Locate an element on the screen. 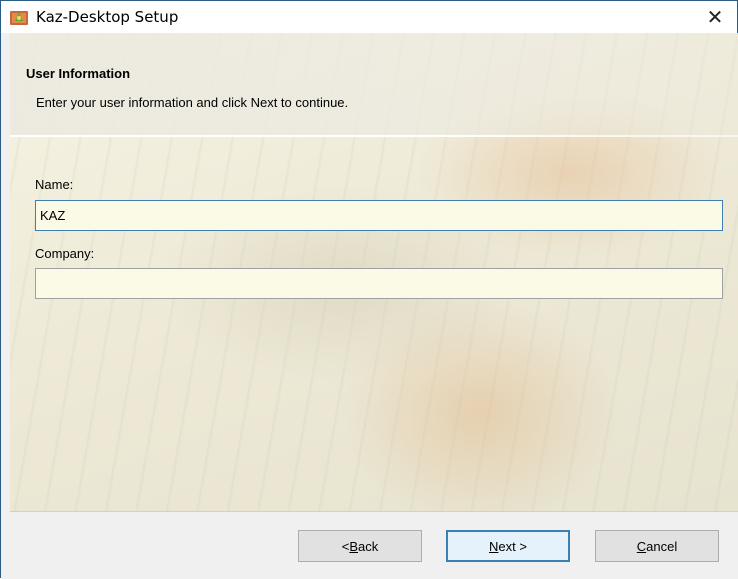 This screenshot has width=738, height=579. title-bar: Kaz-Desktop Setup ✕ is located at coordinates (369, 17).